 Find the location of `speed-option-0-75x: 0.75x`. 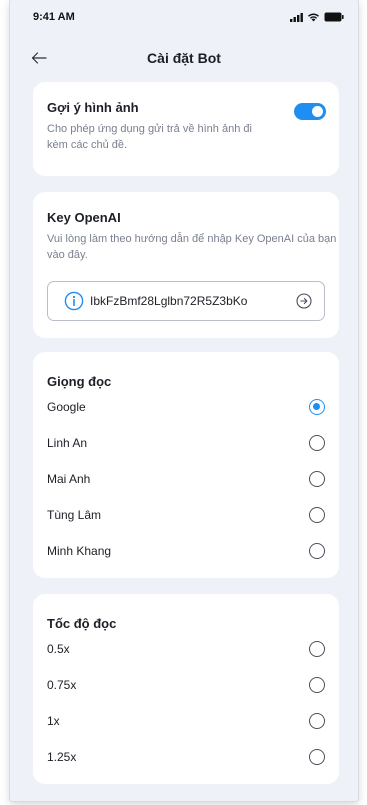

speed-option-0-75x: 0.75x is located at coordinates (186, 687).